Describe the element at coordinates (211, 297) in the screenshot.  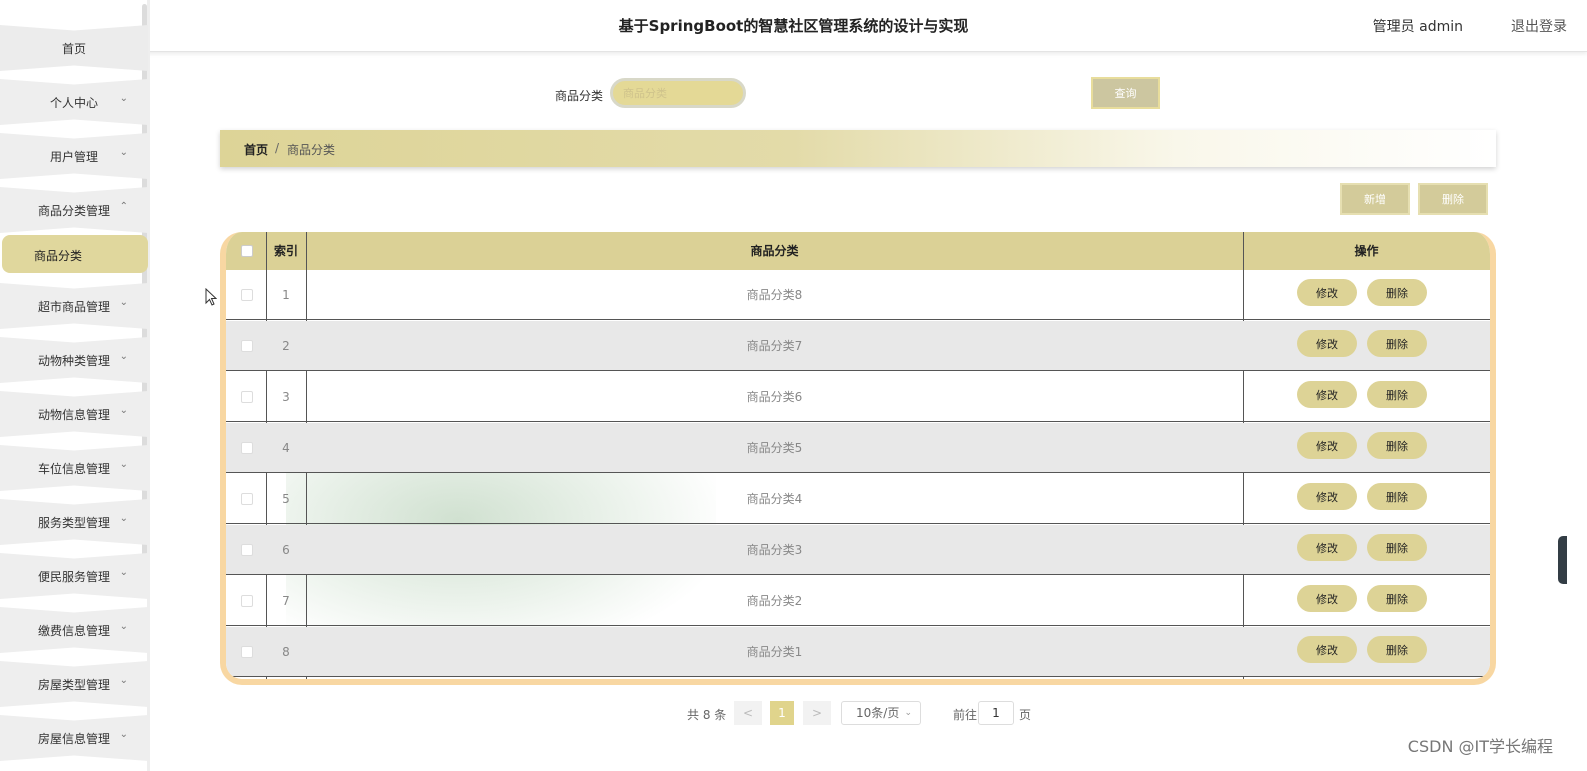
I see `mouse-cursor-icon` at that location.